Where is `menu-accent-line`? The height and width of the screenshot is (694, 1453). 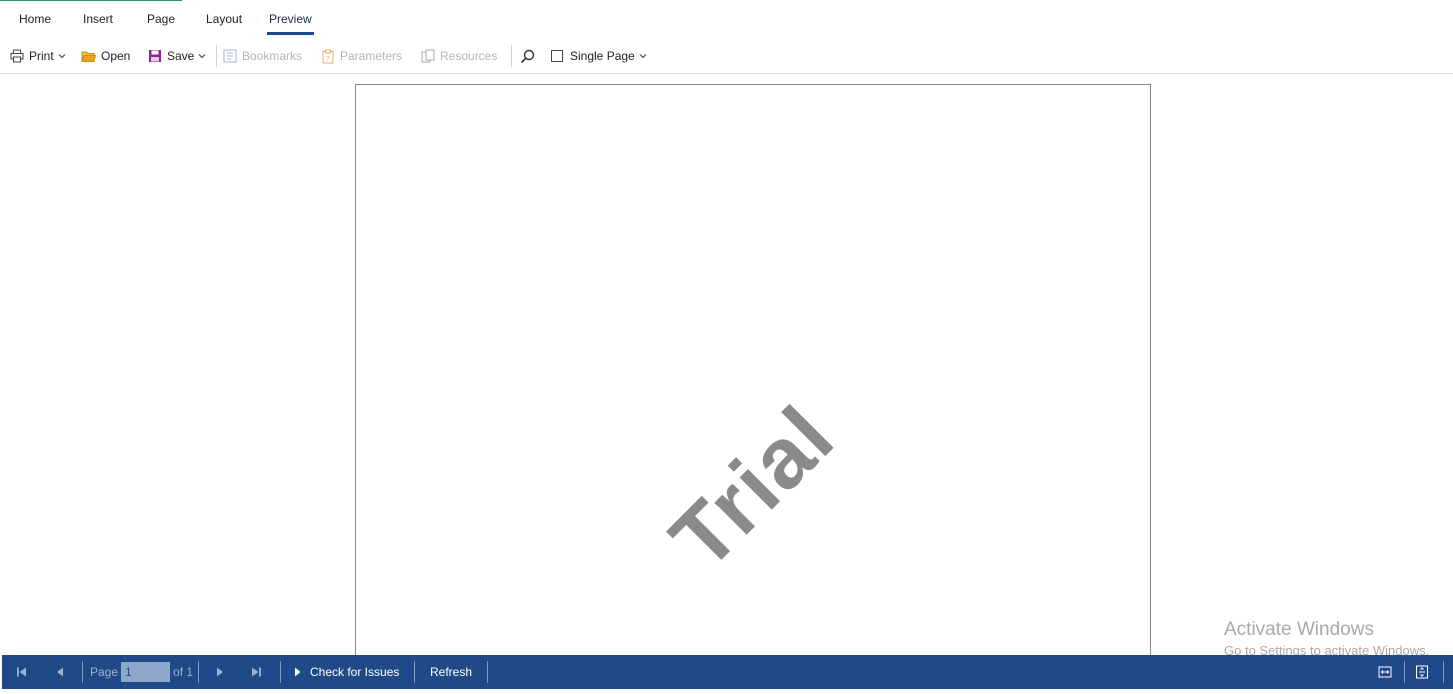 menu-accent-line is located at coordinates (91, 0).